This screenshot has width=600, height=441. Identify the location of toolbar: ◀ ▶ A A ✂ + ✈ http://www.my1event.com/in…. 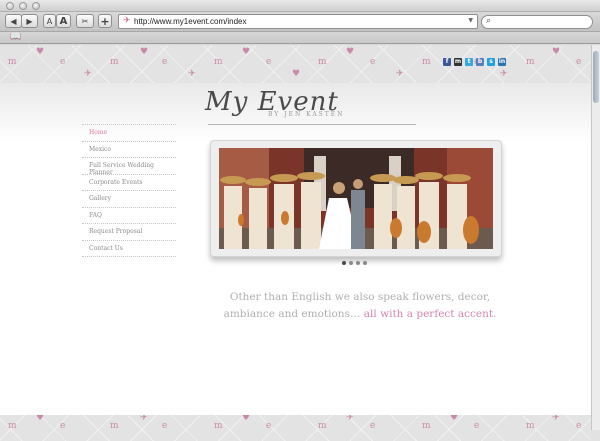
(300, 22).